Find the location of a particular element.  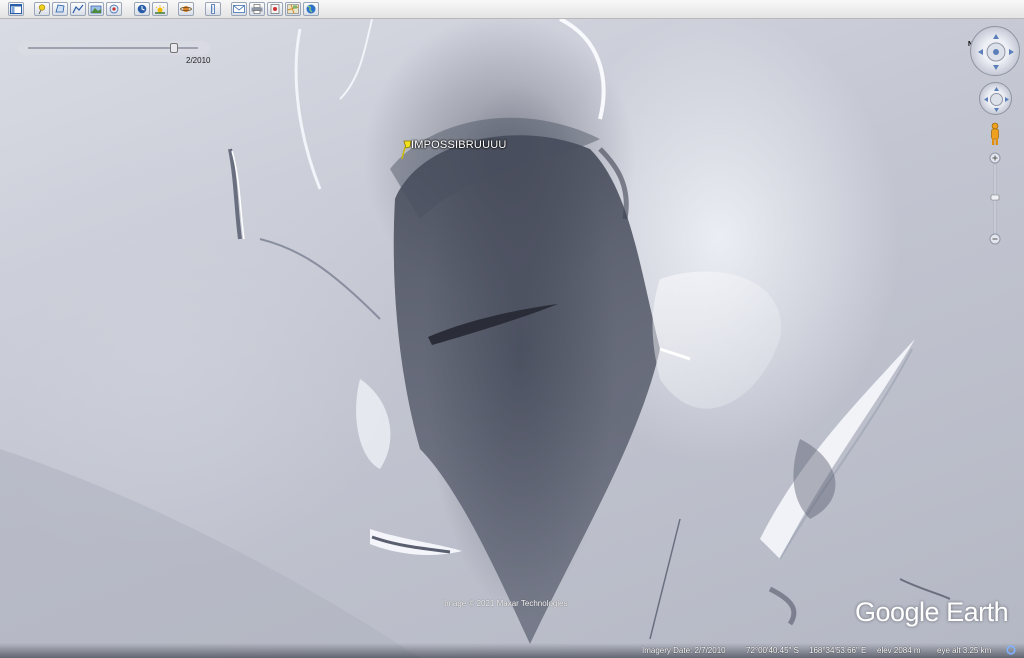

earth-button is located at coordinates (311, 9).